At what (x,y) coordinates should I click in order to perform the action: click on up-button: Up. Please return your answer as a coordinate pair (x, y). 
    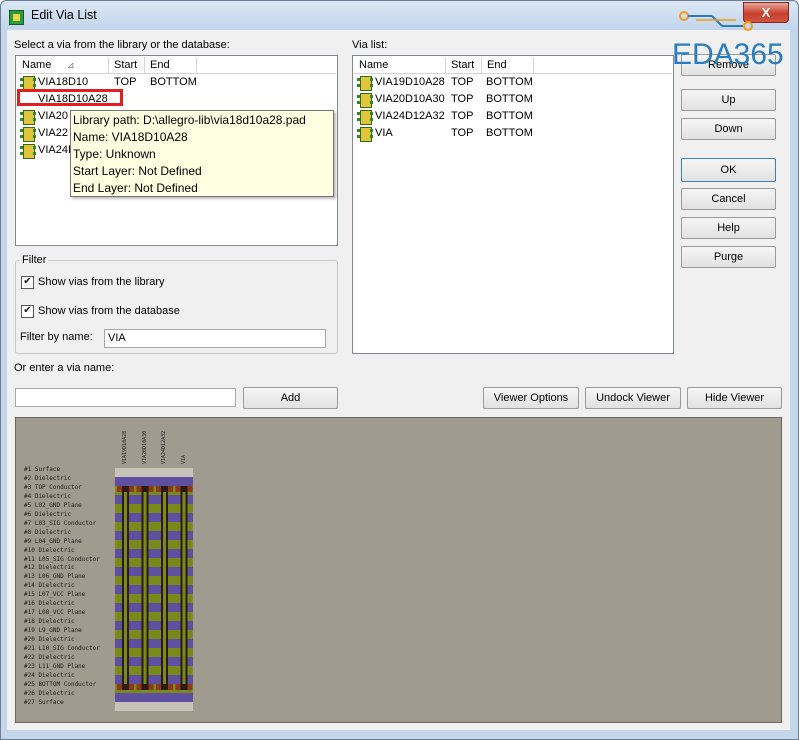
    Looking at the image, I should click on (728, 100).